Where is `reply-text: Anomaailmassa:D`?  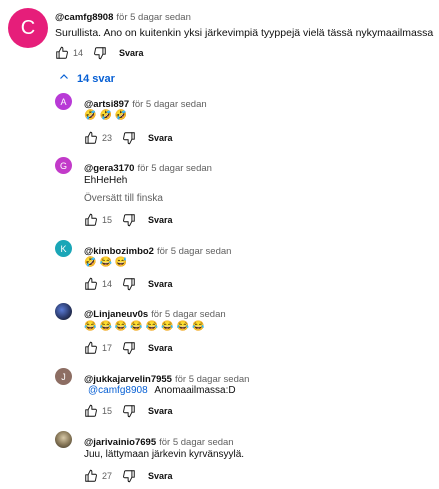
reply-text: Anomaailmassa:D is located at coordinates (195, 390).